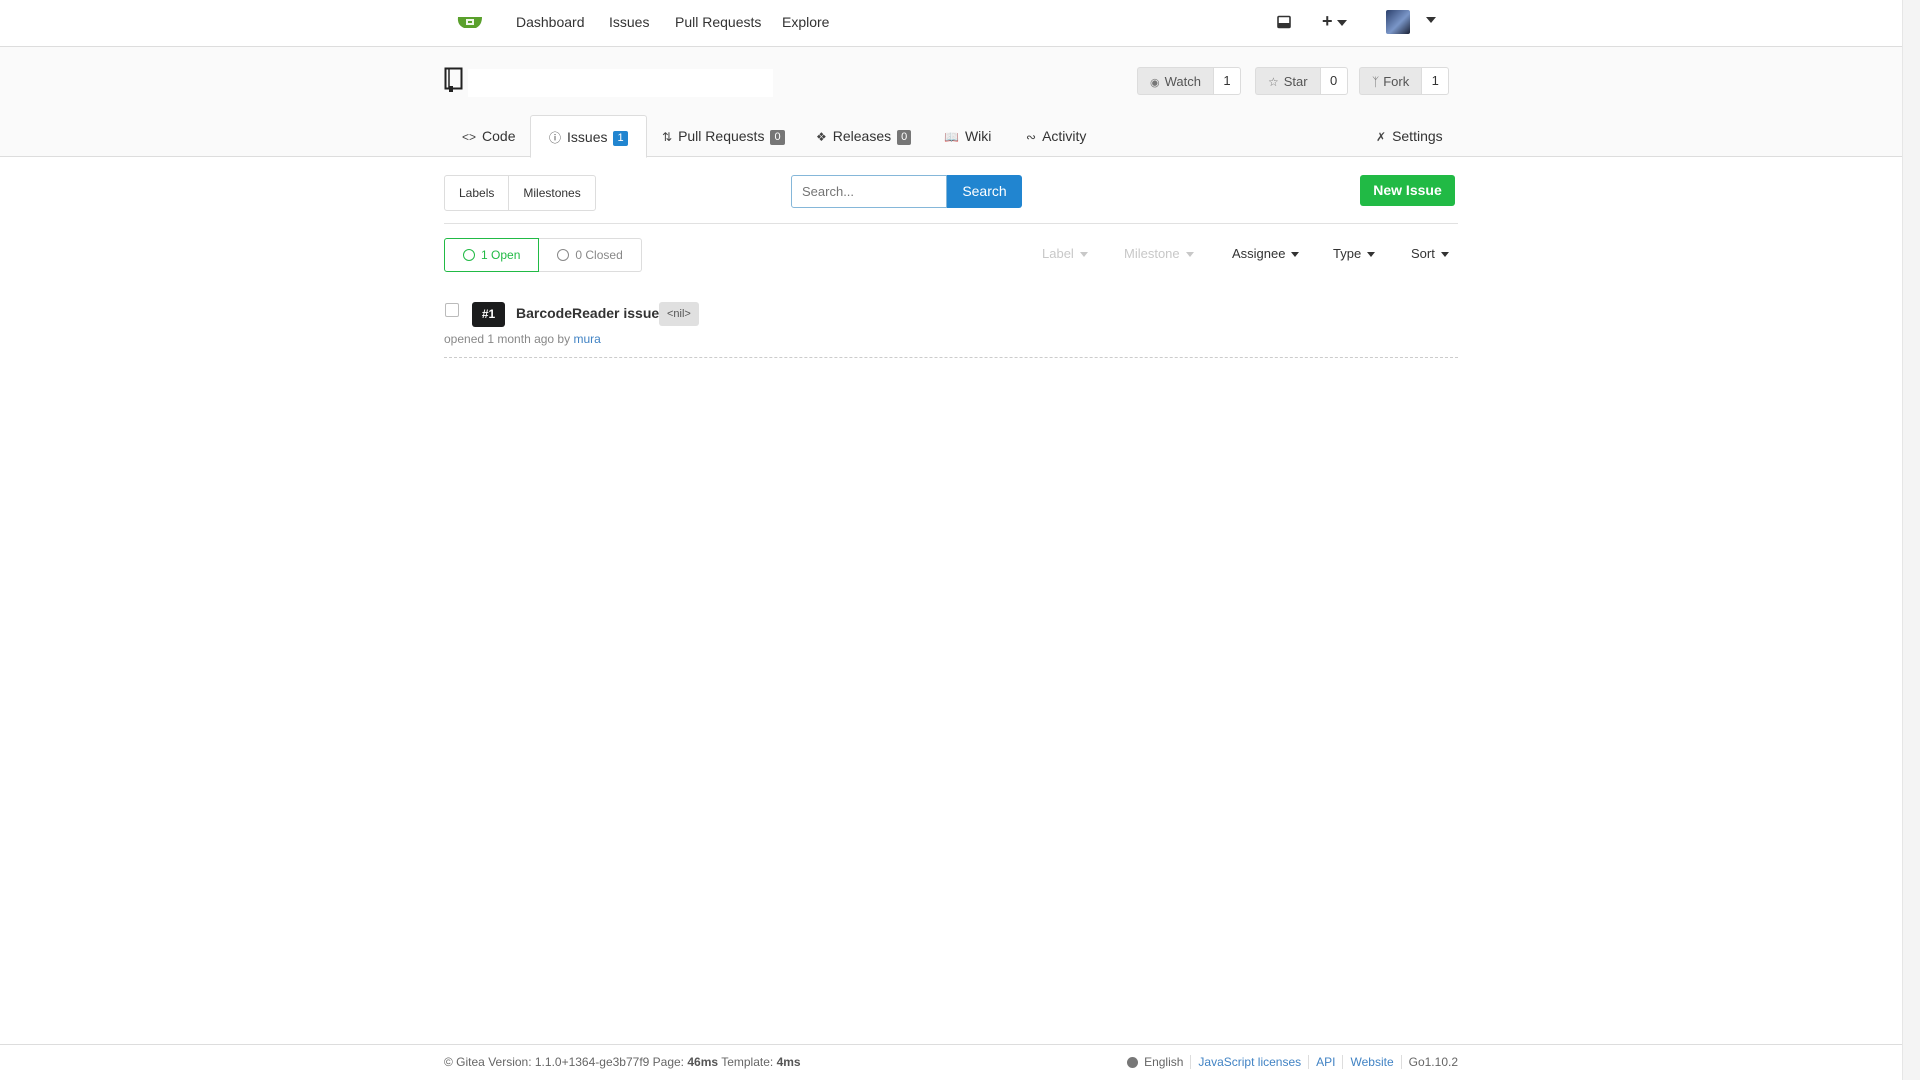  Describe the element at coordinates (488, 314) in the screenshot. I see `issue-number-badge: #1` at that location.